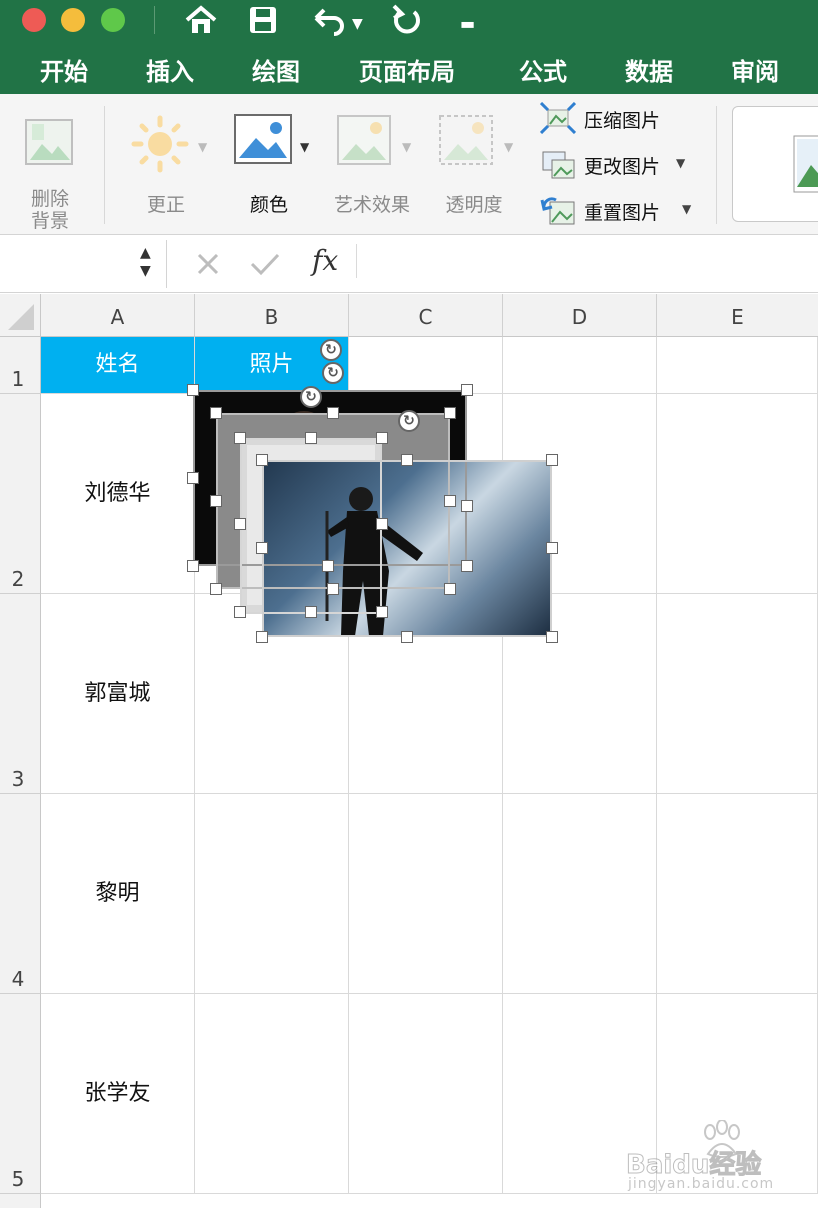  Describe the element at coordinates (203, 147) in the screenshot. I see `corrections-dropdown-icon: ▼` at that location.